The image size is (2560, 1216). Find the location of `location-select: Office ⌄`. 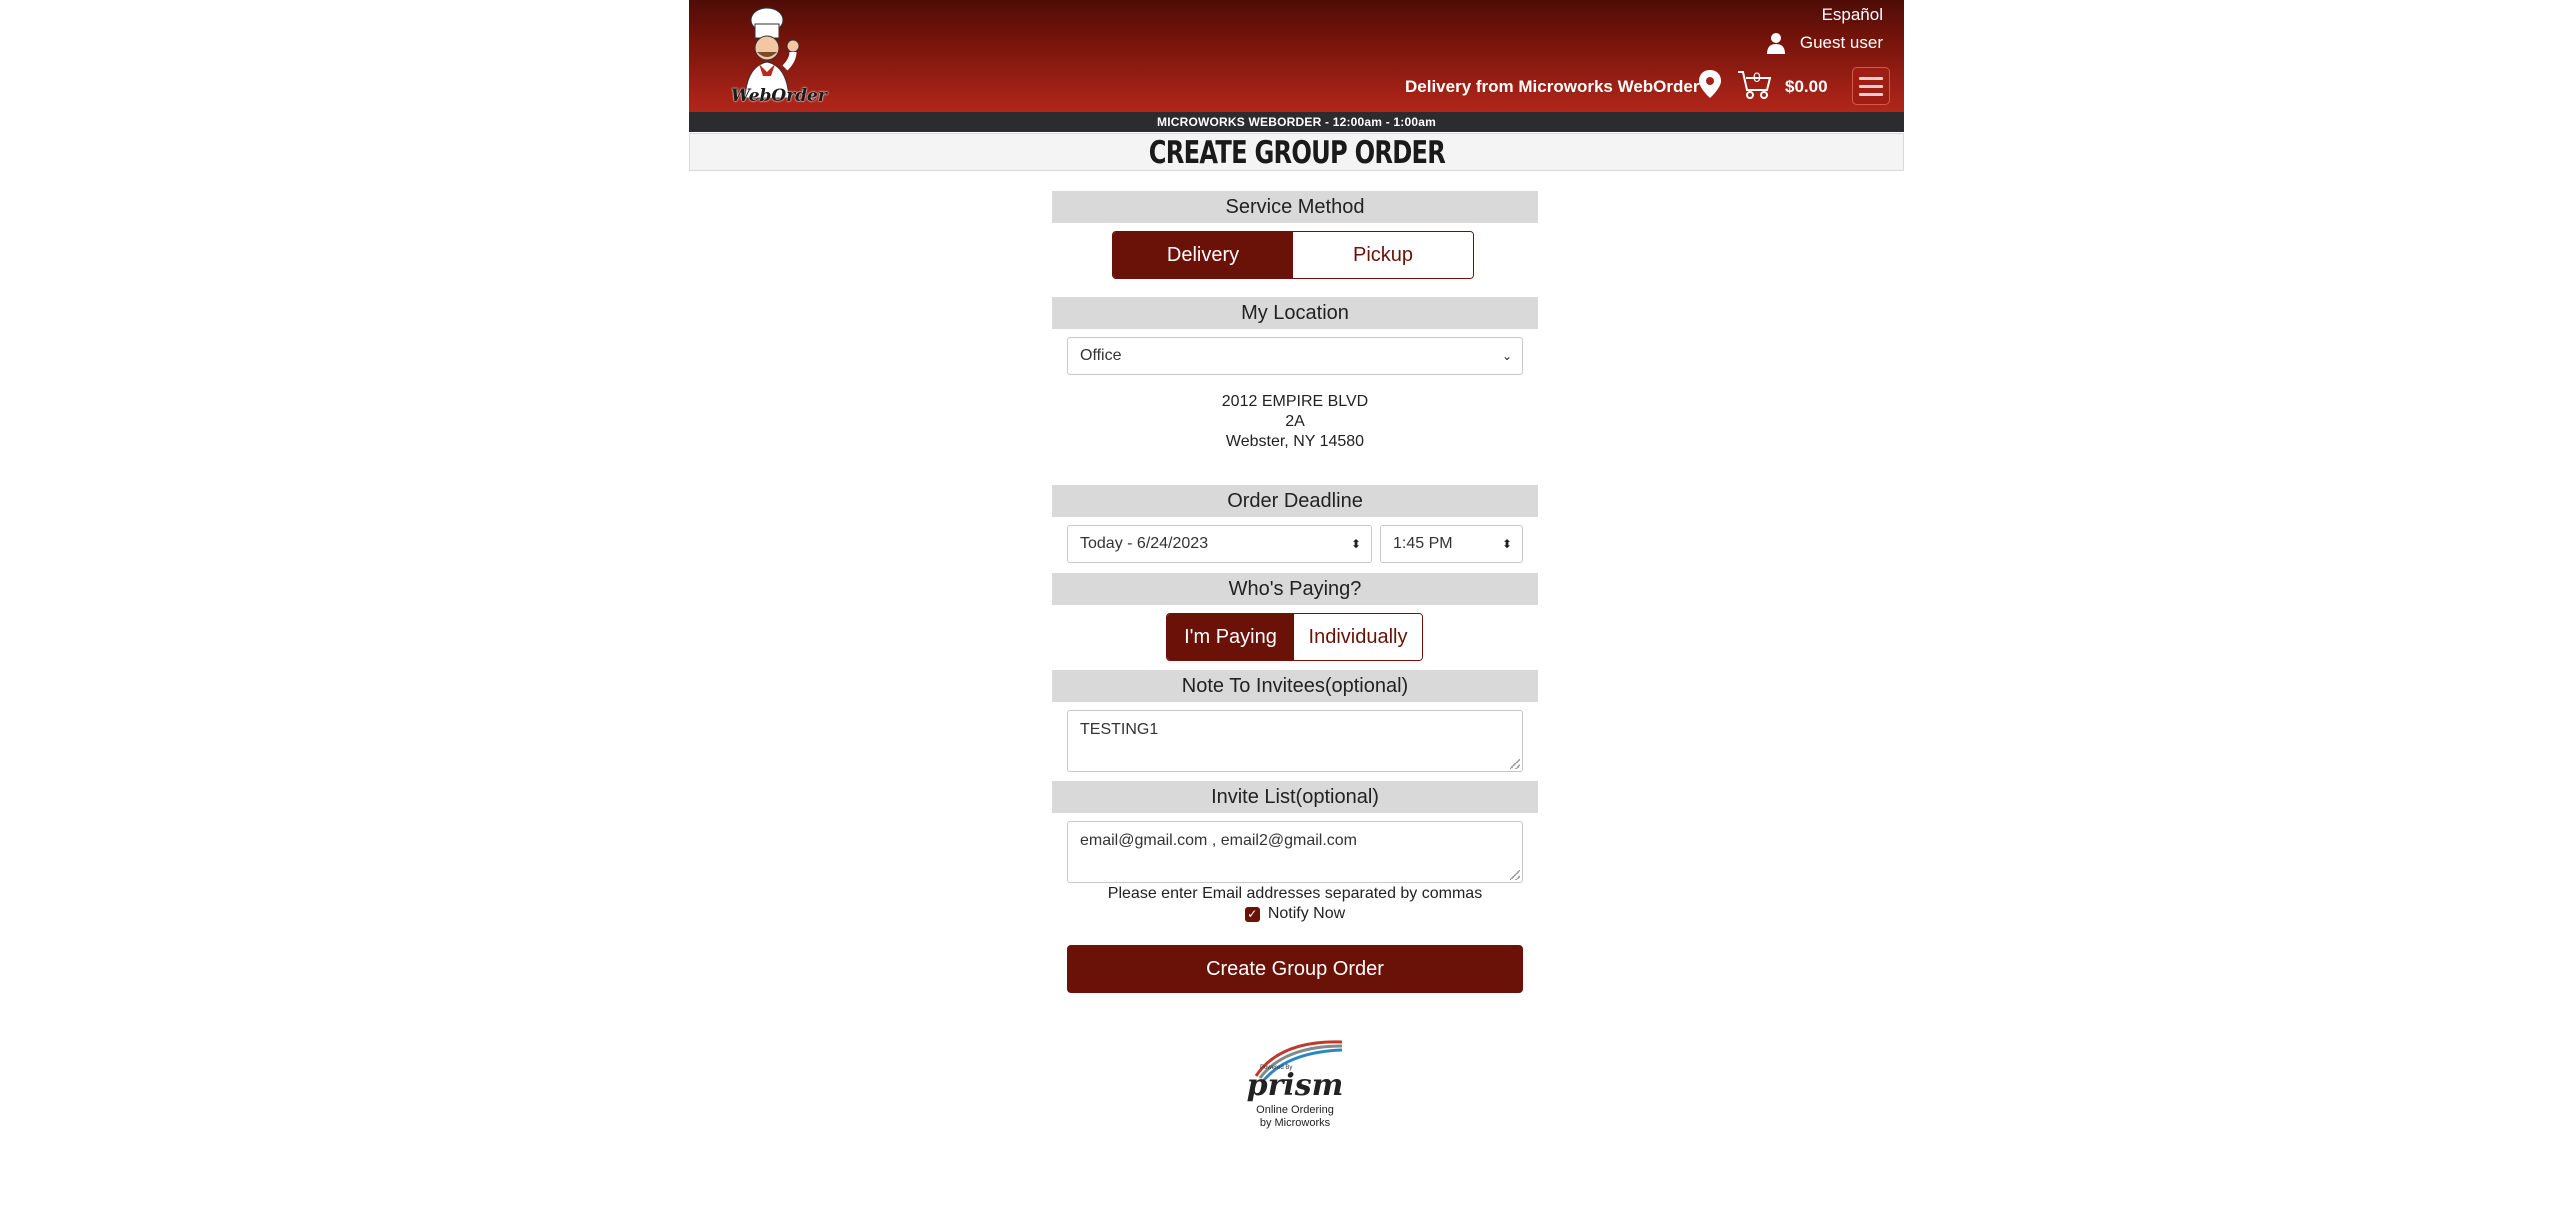

location-select: Office ⌄ is located at coordinates (1295, 356).